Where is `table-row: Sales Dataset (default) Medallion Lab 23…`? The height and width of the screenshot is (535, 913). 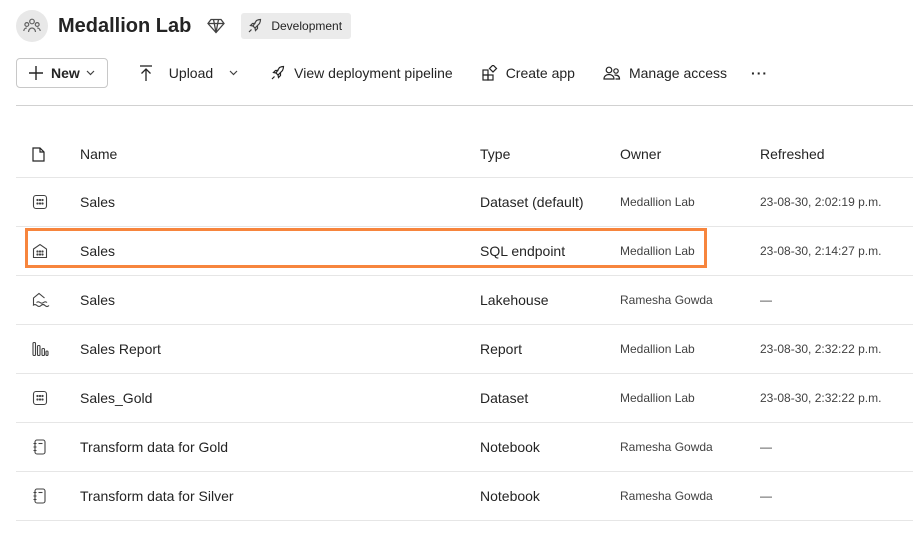 table-row: Sales Dataset (default) Medallion Lab 23… is located at coordinates (464, 202).